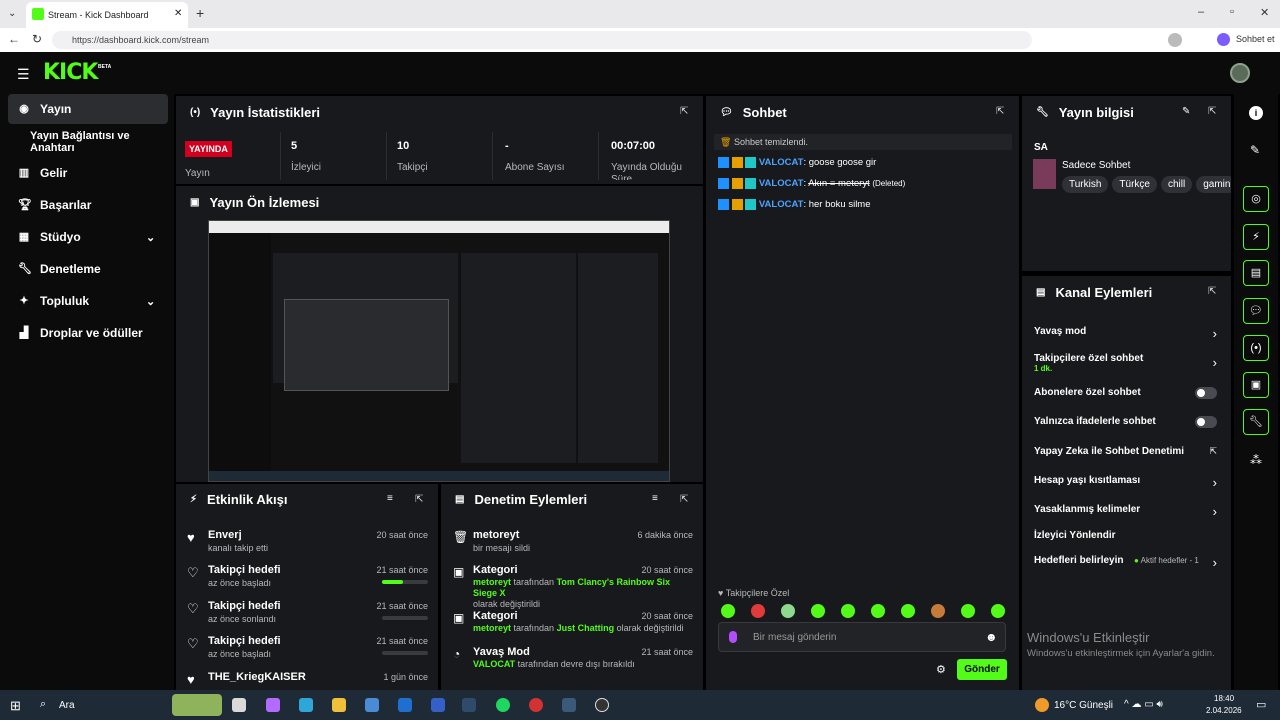 The width and height of the screenshot is (1280, 720). I want to click on rail-broadcast-button: (•), so click(1256, 348).